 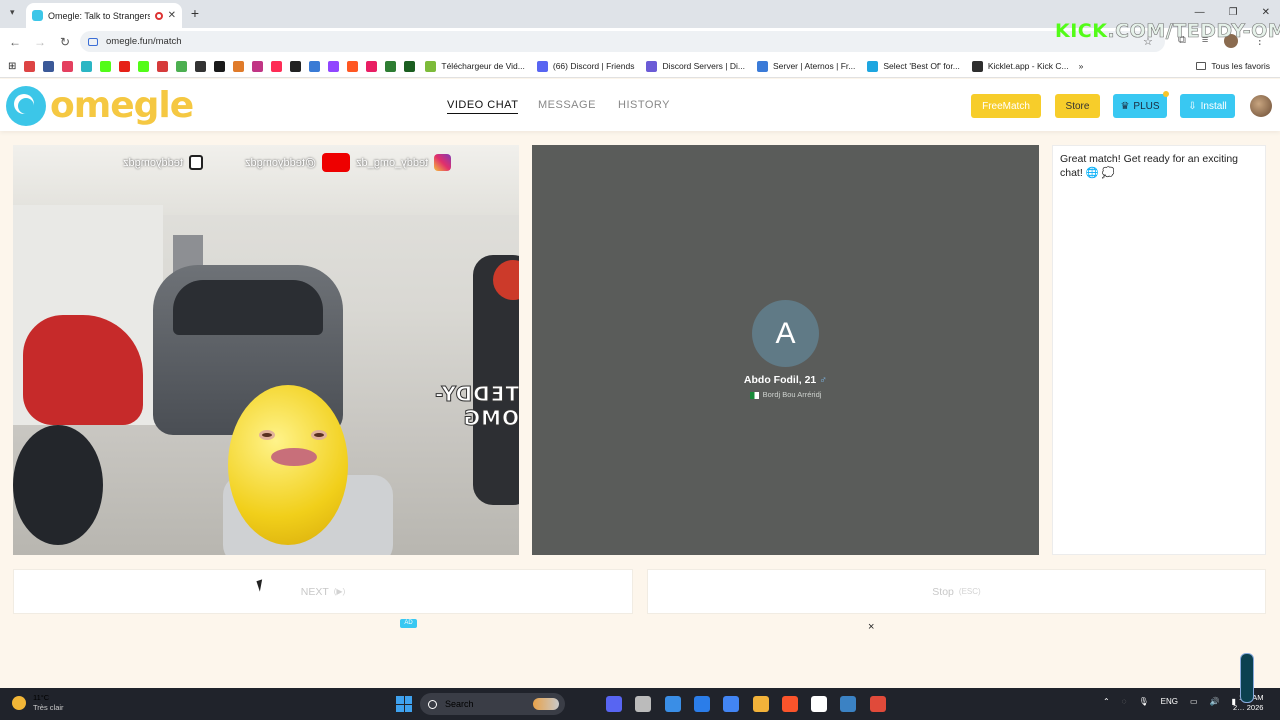 What do you see at coordinates (871, 627) in the screenshot?
I see `ad-close-button: ×` at bounding box center [871, 627].